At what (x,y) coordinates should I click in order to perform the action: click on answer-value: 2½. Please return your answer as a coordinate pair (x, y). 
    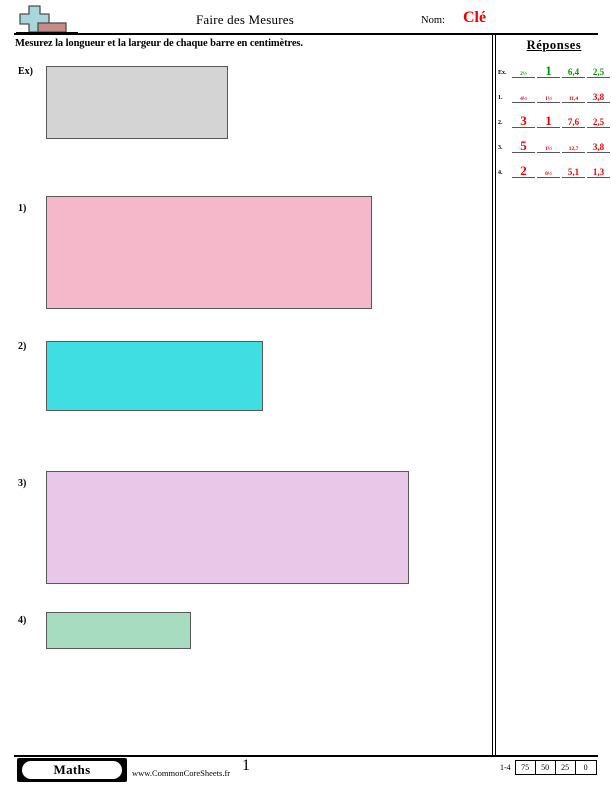
    Looking at the image, I should click on (523, 73).